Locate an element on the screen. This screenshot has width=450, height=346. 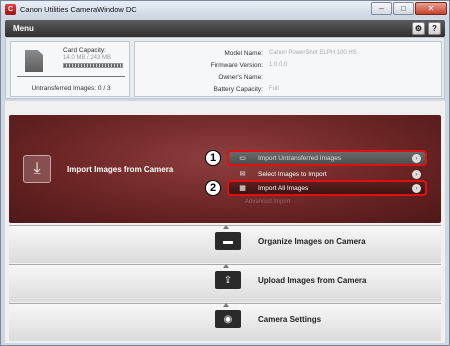
import-icon: ⤓ is located at coordinates (37, 169).